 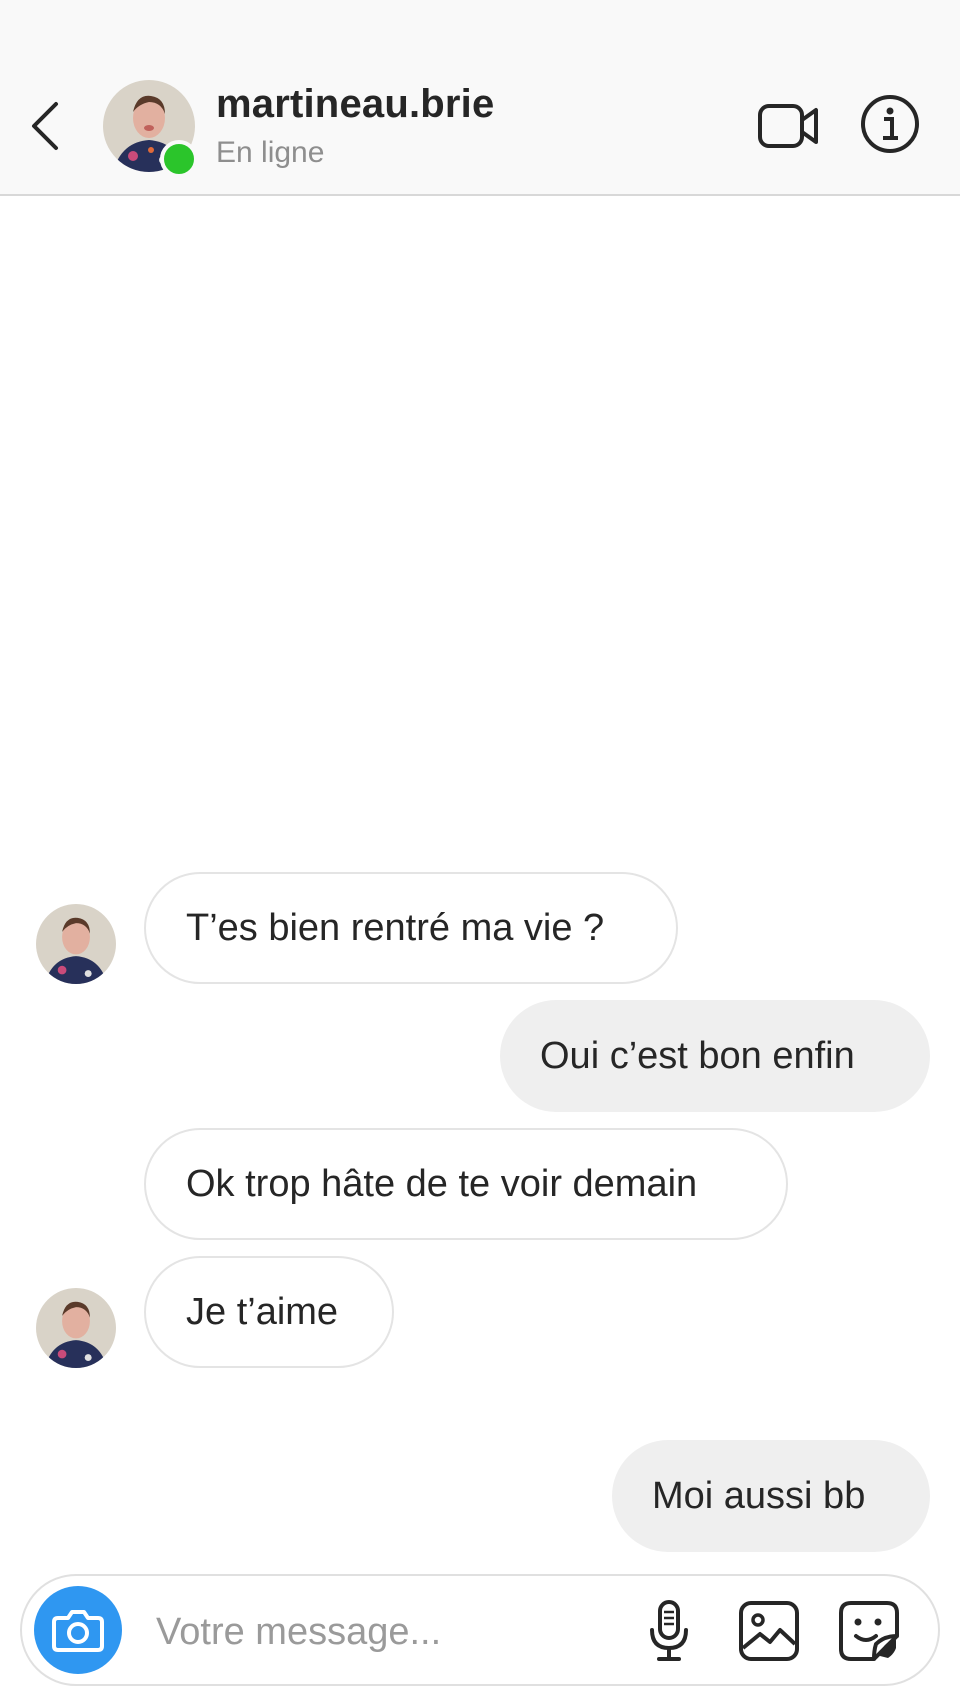 What do you see at coordinates (697, 1056) in the screenshot?
I see `message-text: Oui c’est bon enfin` at bounding box center [697, 1056].